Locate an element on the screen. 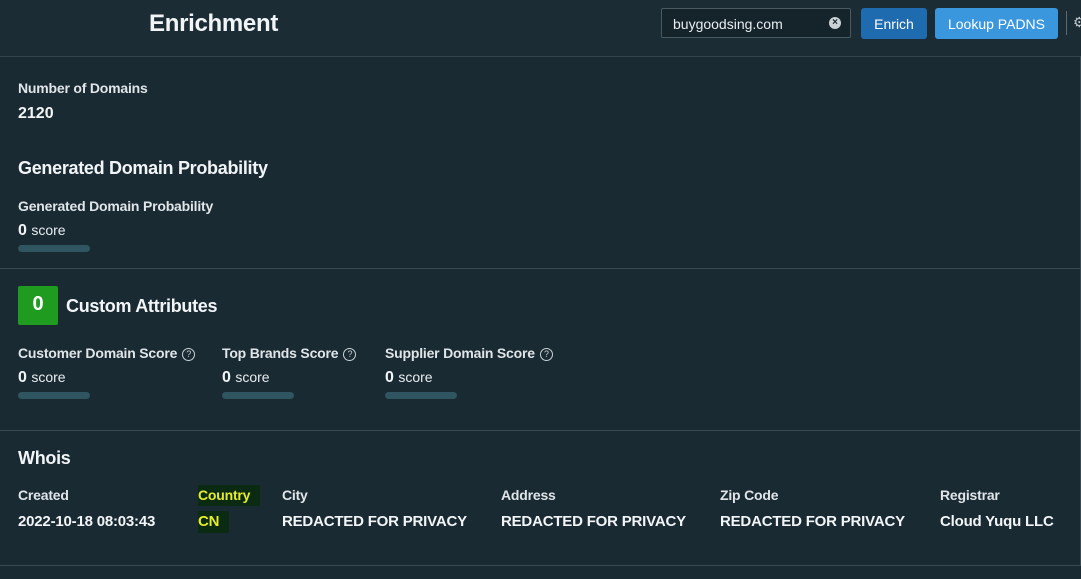 The height and width of the screenshot is (579, 1081). whois-created-value: 2022-10-18 08:03:43 is located at coordinates (87, 521).